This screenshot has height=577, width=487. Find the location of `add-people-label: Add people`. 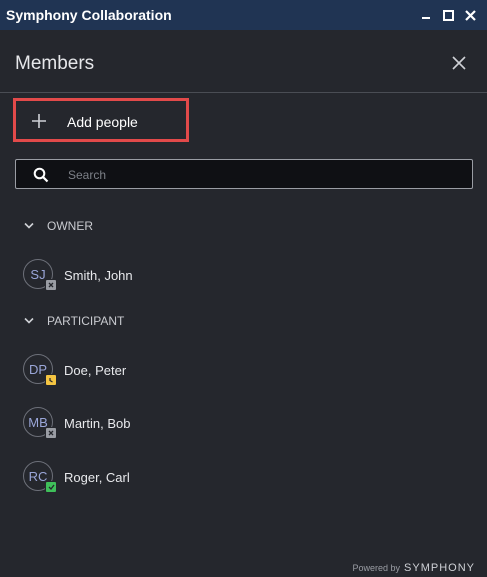

add-people-label: Add people is located at coordinates (102, 122).